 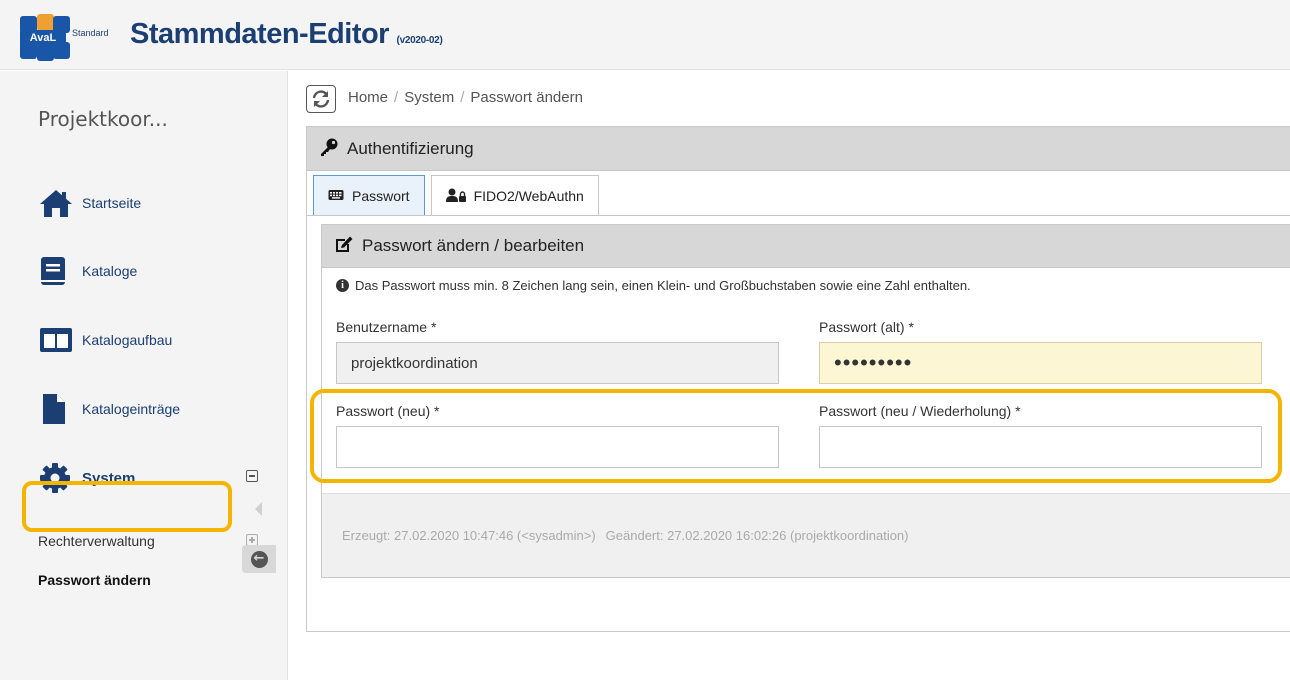 I want to click on tab-label: FIDO2/WebAuthn, so click(x=528, y=196).